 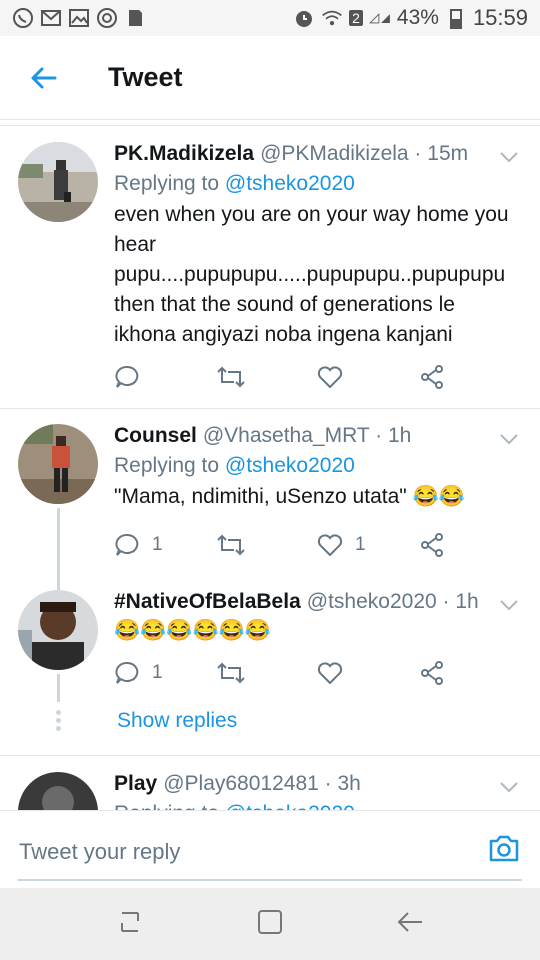 I want to click on tweet-text: 😂😂😂😂😂😂, so click(x=192, y=630).